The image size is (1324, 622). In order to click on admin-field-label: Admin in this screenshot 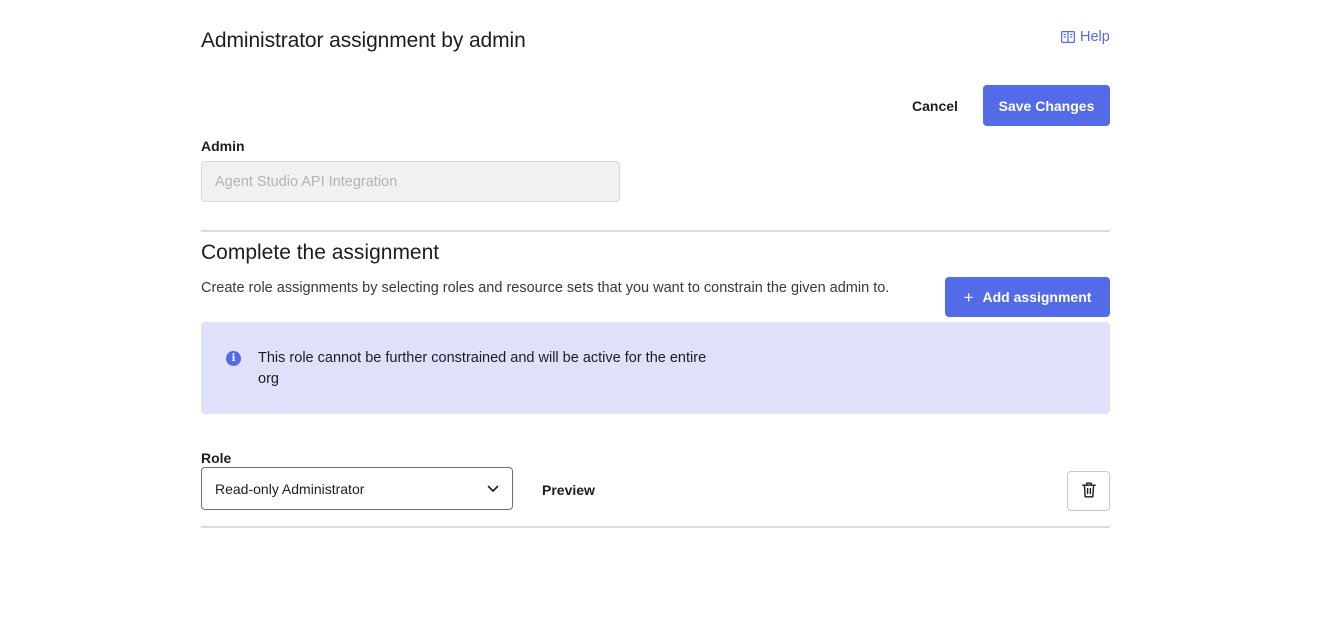, I will do `click(223, 146)`.